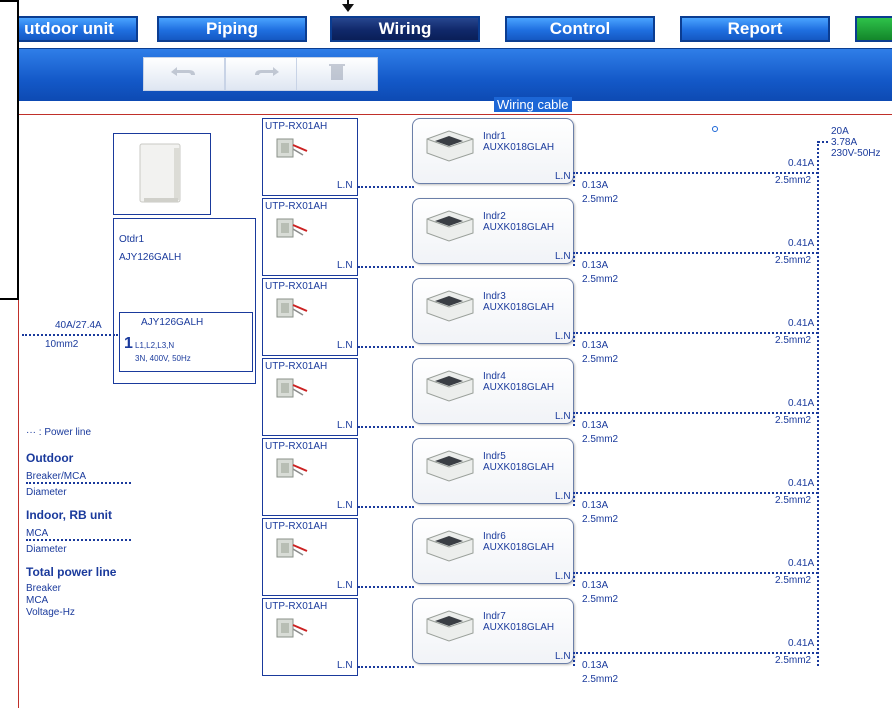  I want to click on indoor-unit-card: Indr3 AUXK018GLAH L.N, so click(493, 311).